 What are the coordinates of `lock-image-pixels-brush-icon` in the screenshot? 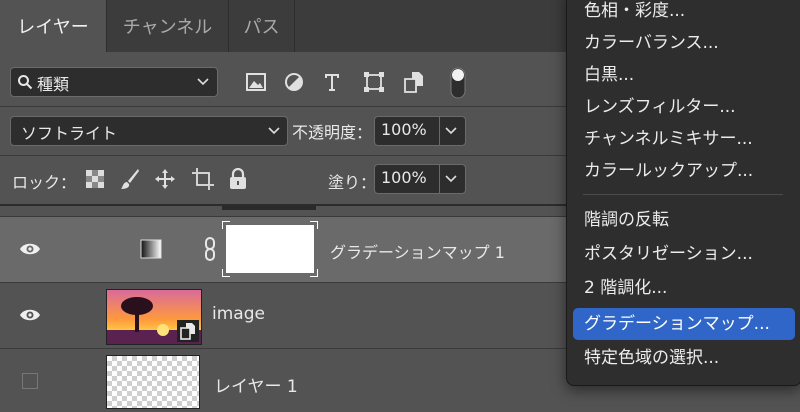 It's located at (130, 179).